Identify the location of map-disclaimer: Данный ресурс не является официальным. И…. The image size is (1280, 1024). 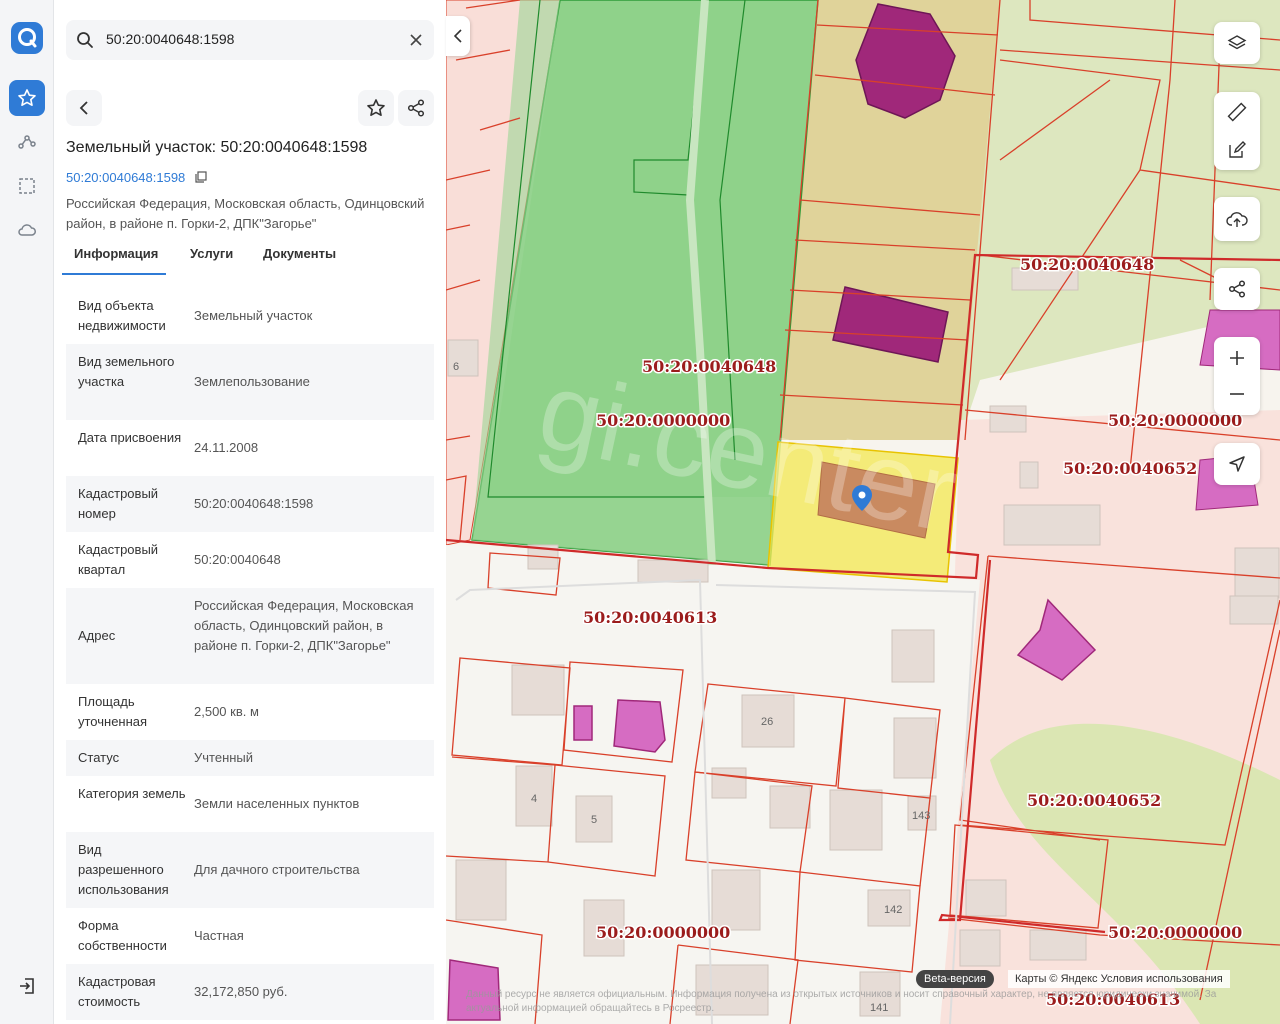
(841, 1001).